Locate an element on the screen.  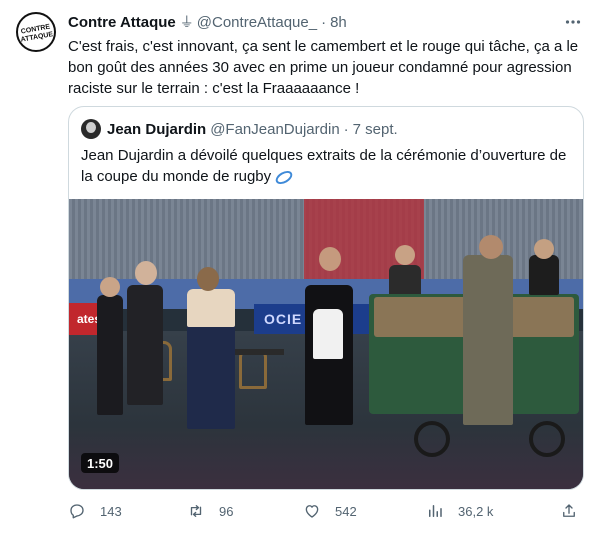
reply-button: 143 is located at coordinates (95, 511).